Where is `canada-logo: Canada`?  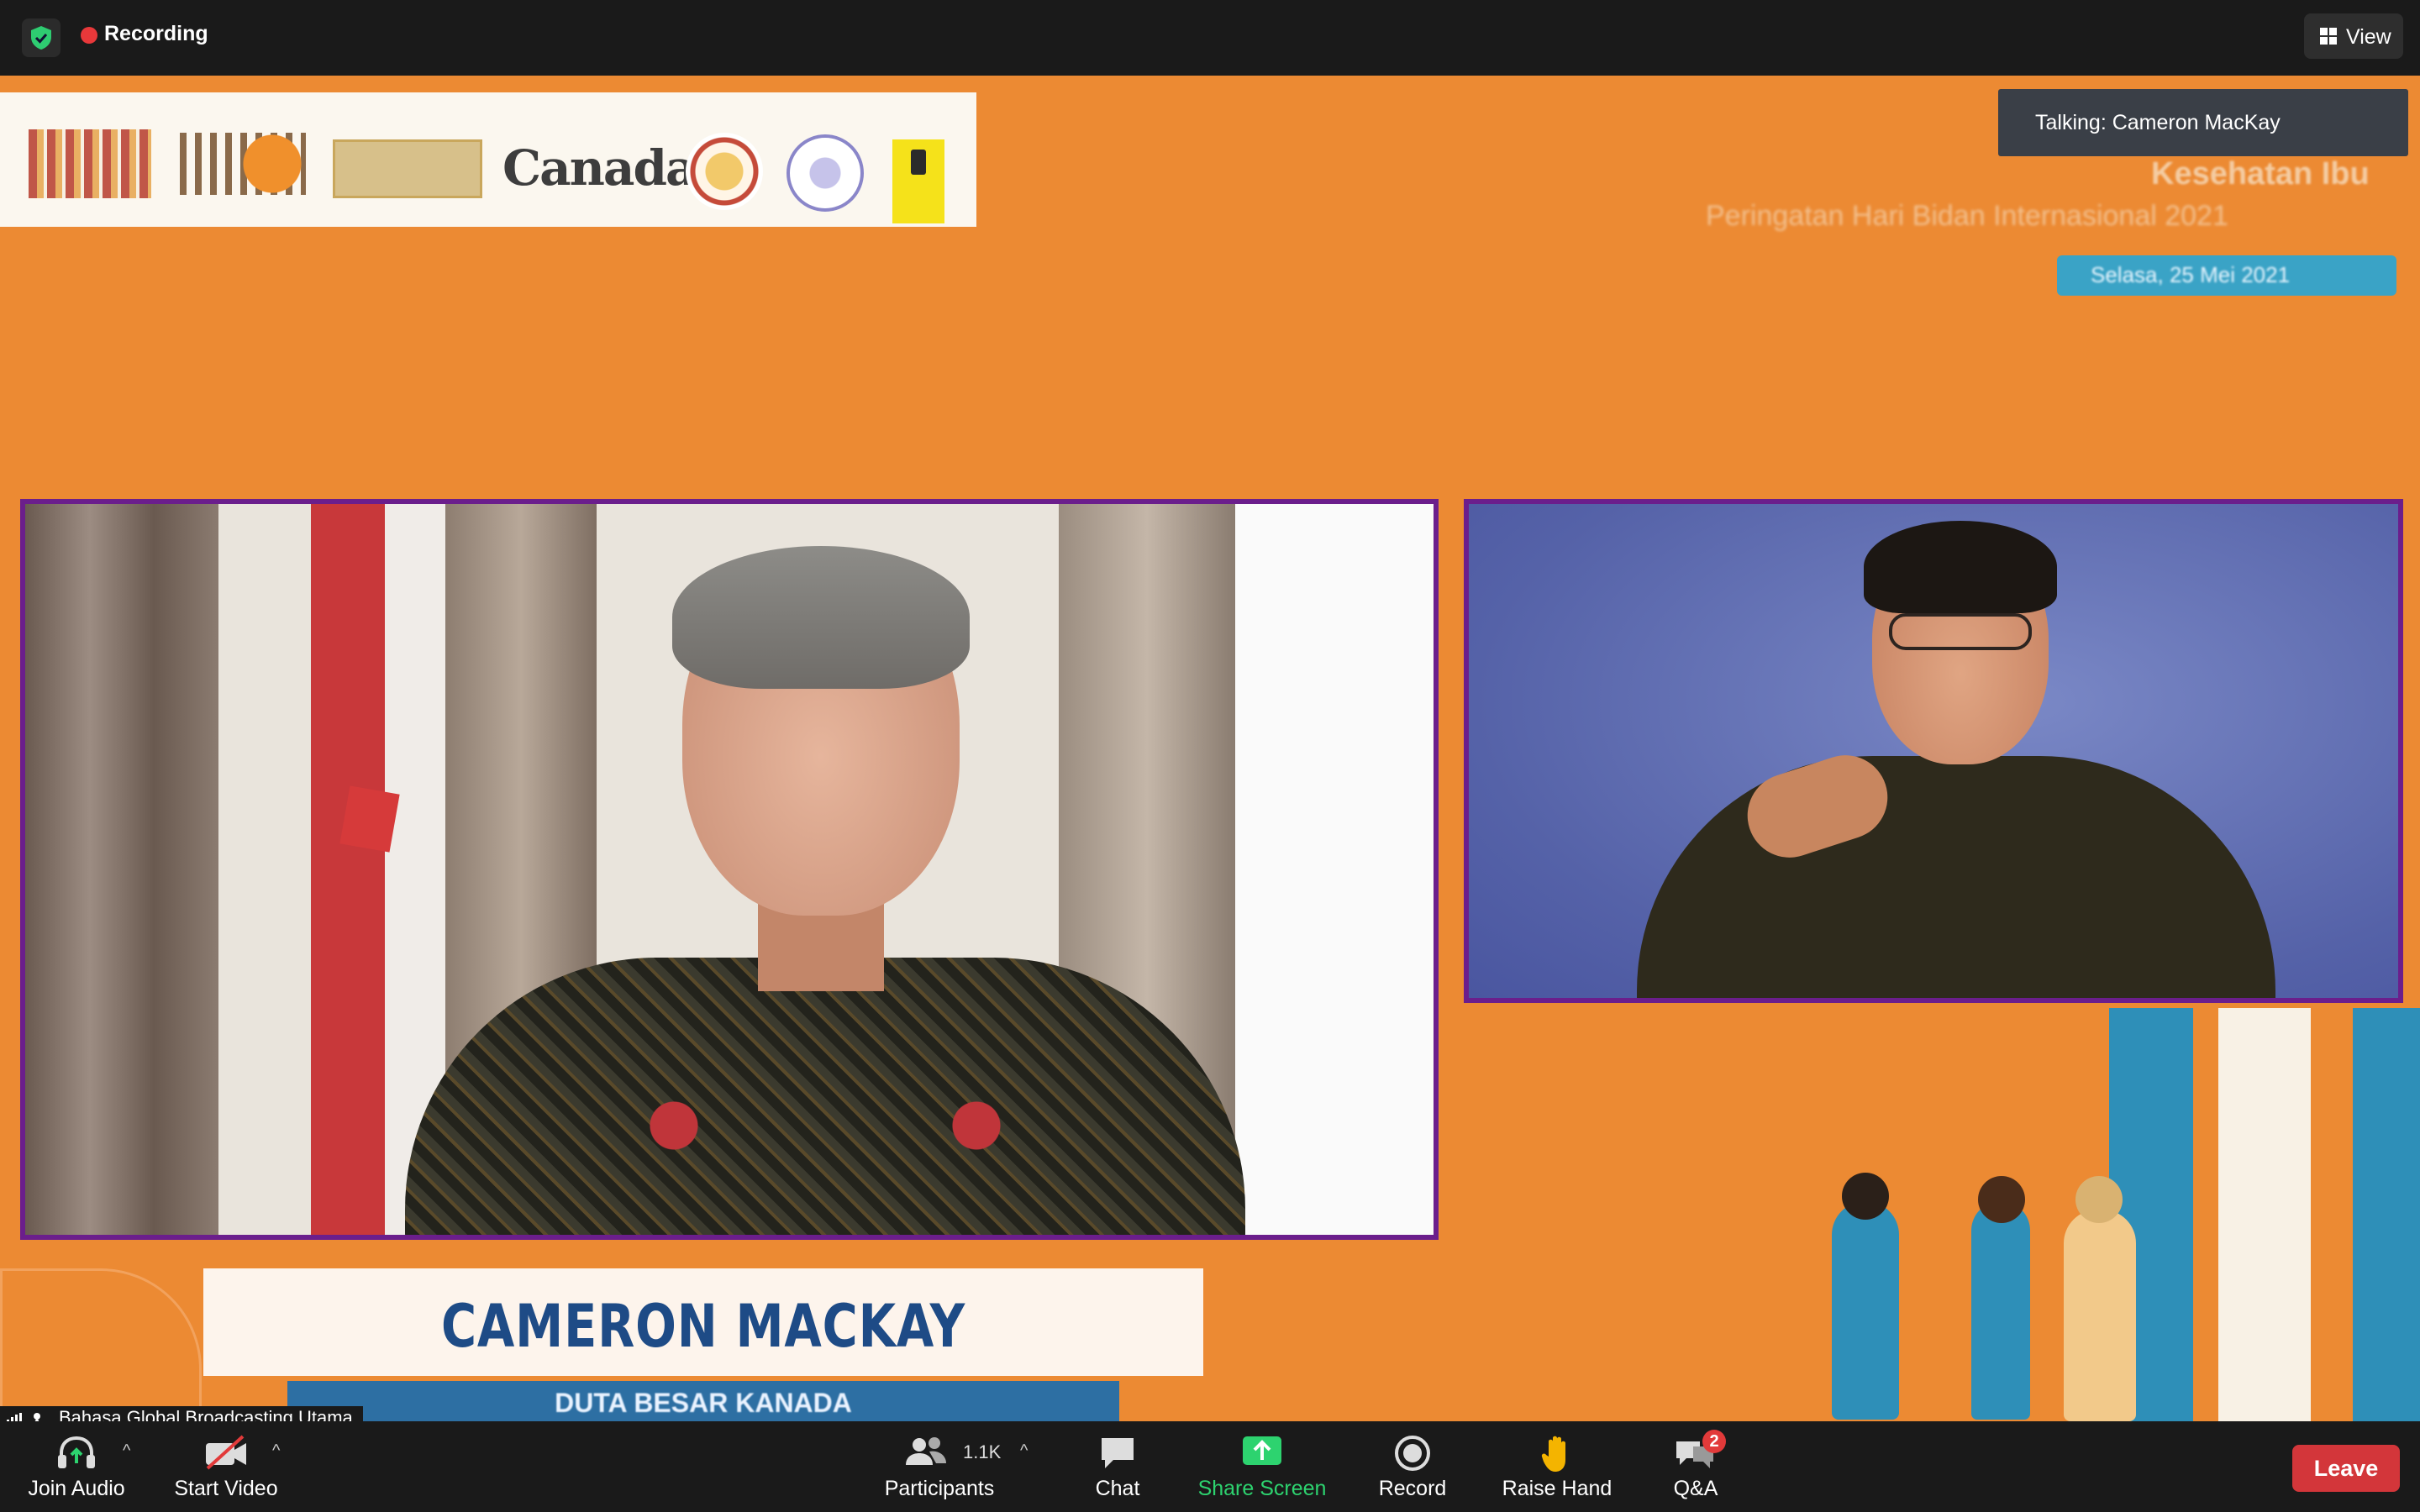 canada-logo: Canada is located at coordinates (599, 168).